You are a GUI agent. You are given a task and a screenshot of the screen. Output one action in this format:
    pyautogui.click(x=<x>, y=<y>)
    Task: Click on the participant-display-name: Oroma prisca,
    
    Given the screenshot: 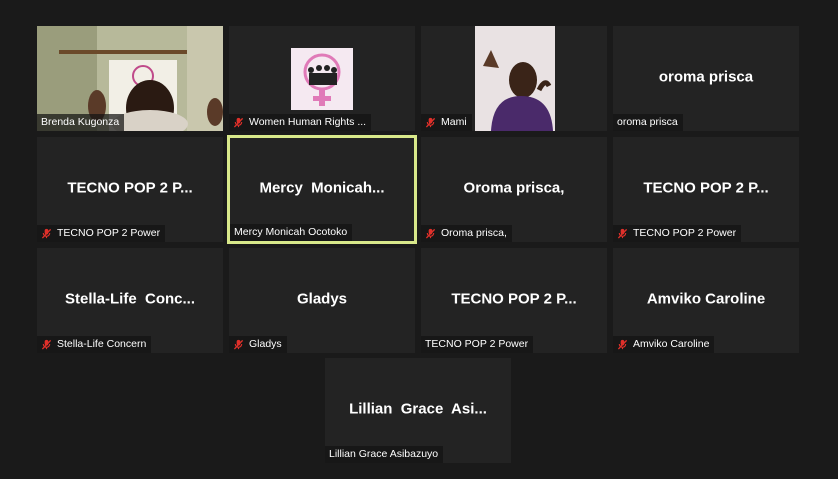 What is the action you would take?
    pyautogui.click(x=514, y=187)
    